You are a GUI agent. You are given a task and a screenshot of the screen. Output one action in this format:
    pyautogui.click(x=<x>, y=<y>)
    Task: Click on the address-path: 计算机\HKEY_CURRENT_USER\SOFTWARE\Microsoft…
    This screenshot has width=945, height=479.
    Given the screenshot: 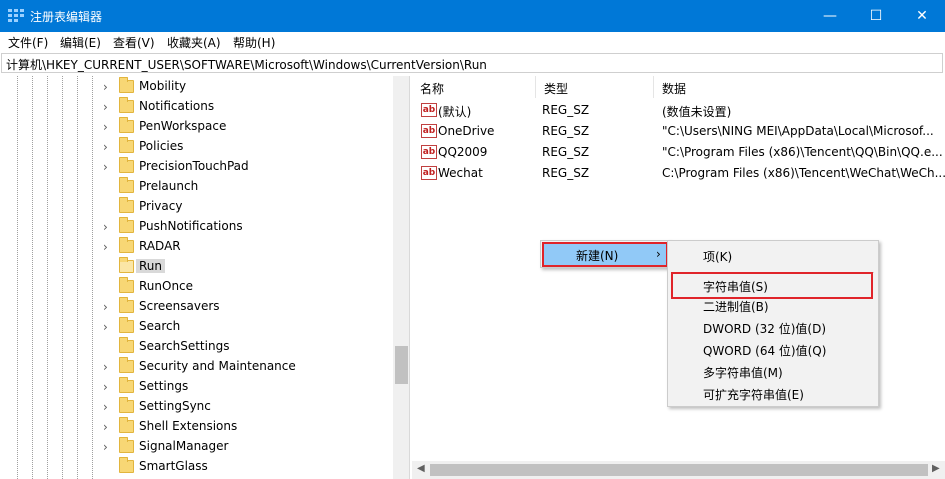 What is the action you would take?
    pyautogui.click(x=246, y=64)
    